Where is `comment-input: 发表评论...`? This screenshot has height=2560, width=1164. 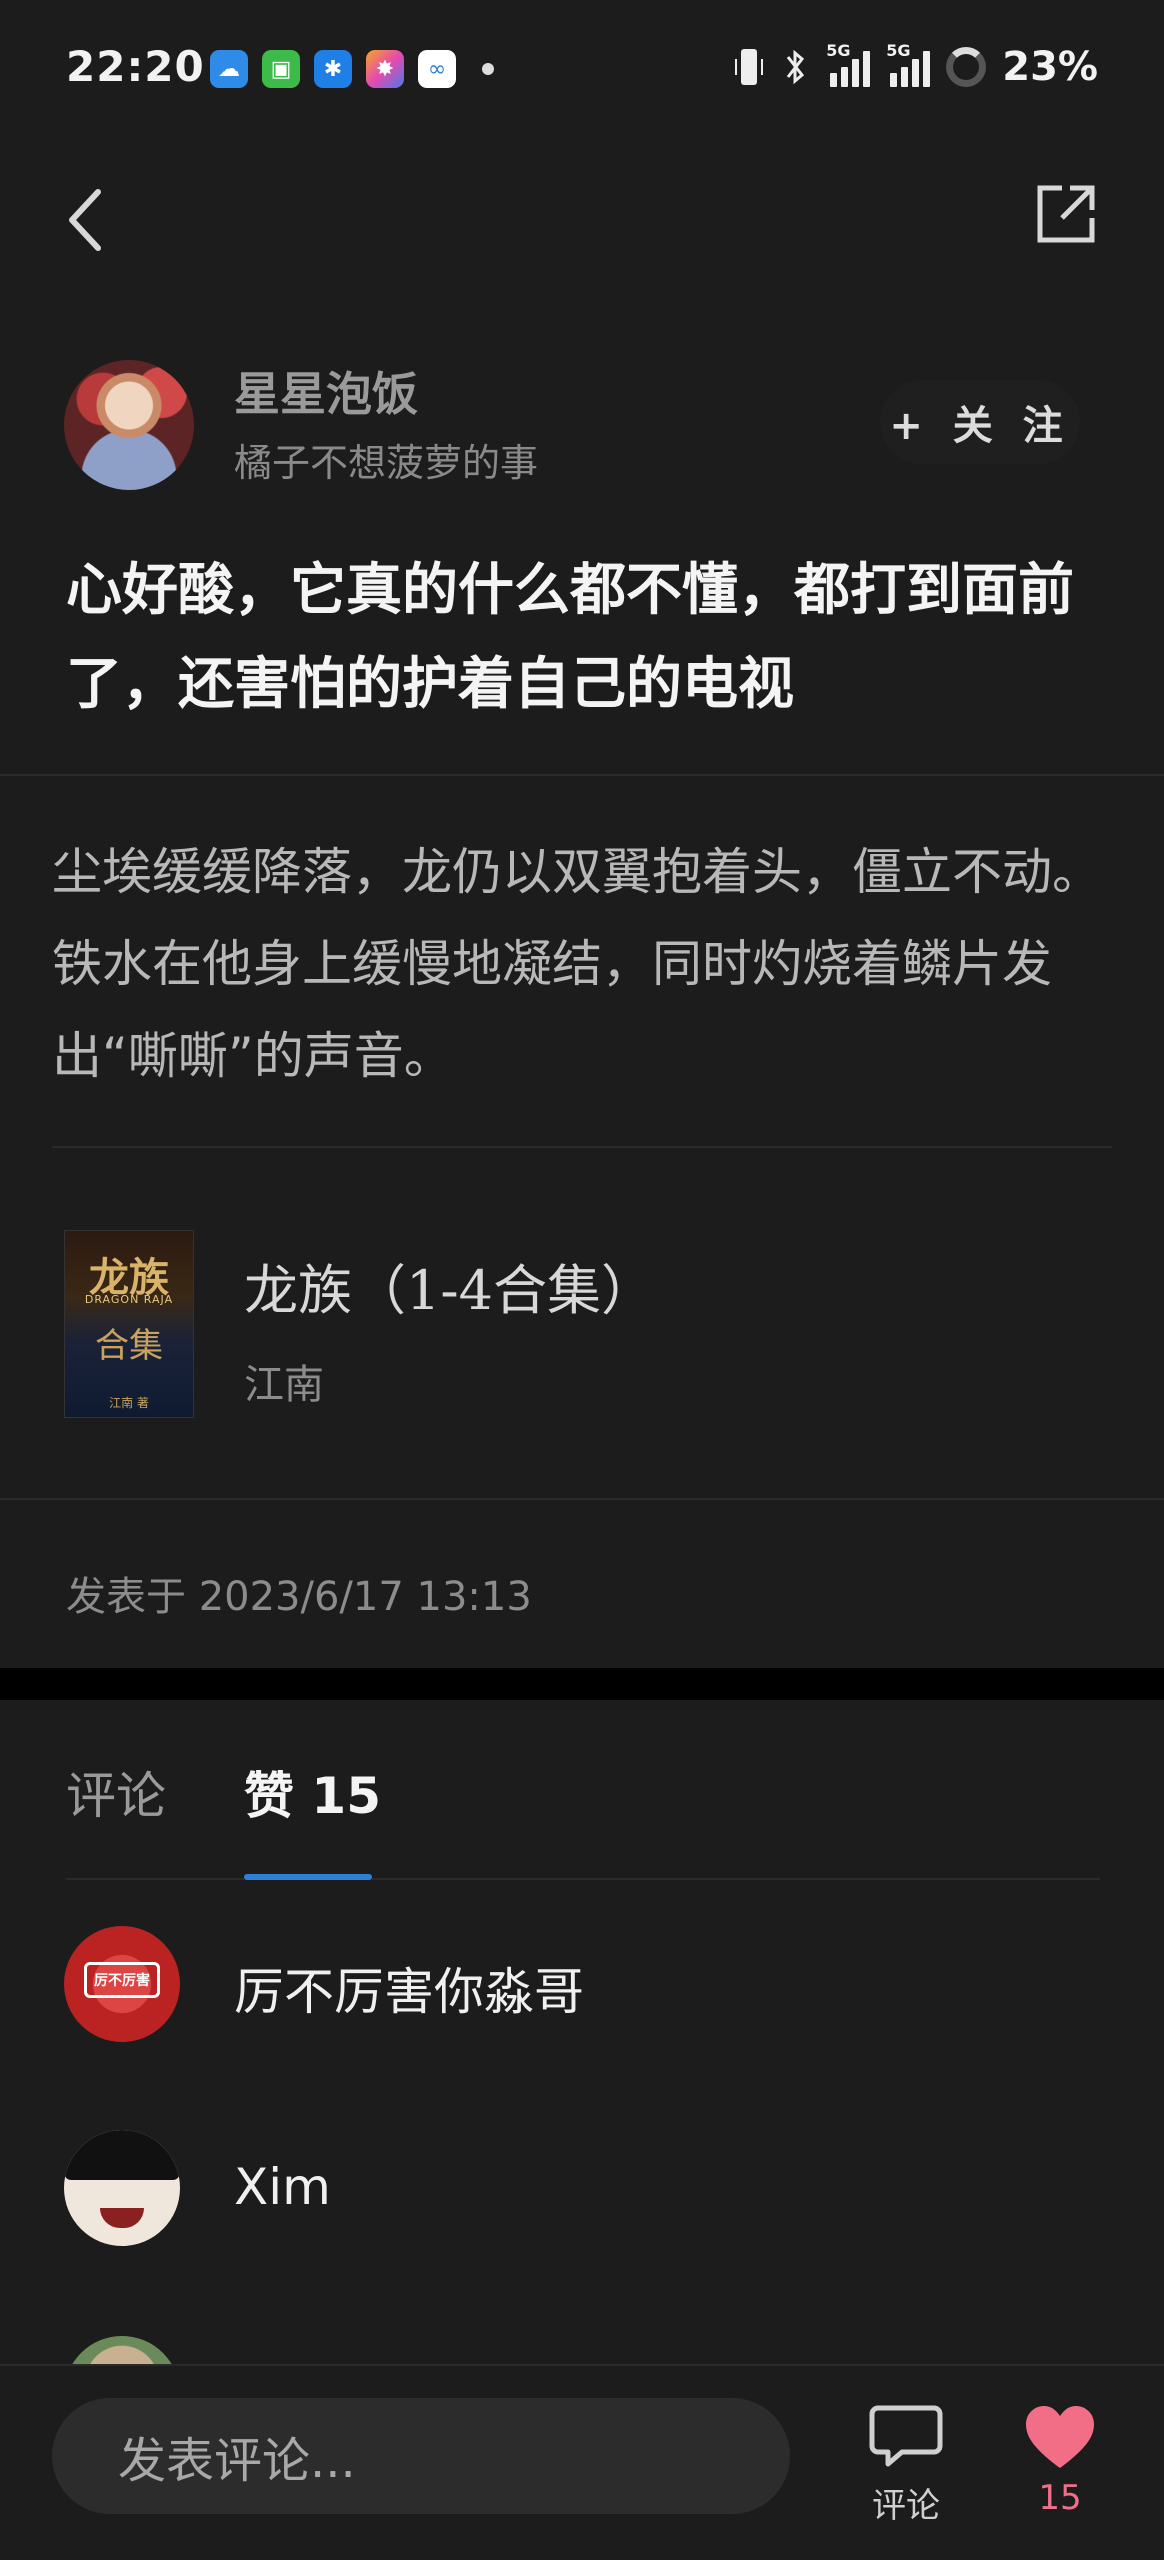
comment-input: 发表评论... is located at coordinates (421, 2456).